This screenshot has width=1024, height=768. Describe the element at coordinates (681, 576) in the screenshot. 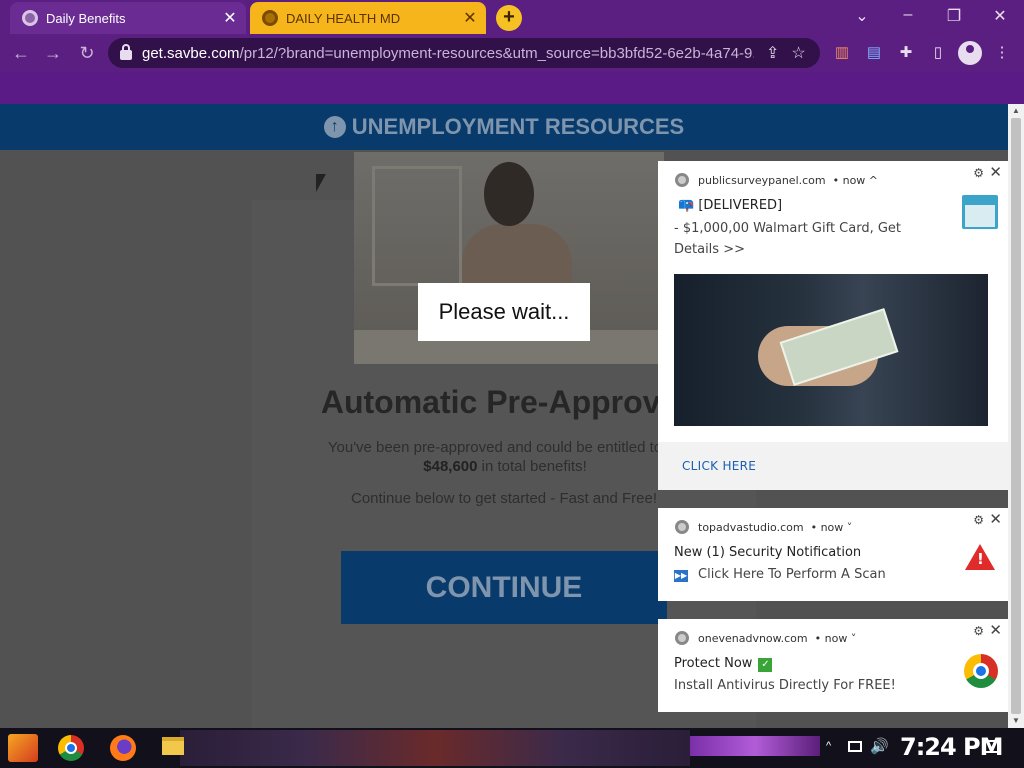

I see `fast-forward-icon: ▶▶` at that location.